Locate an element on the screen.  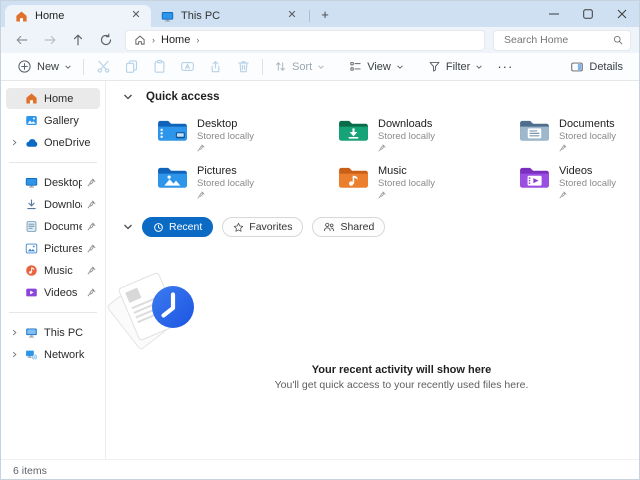
tab-label: Home is located at coordinates (50, 16).